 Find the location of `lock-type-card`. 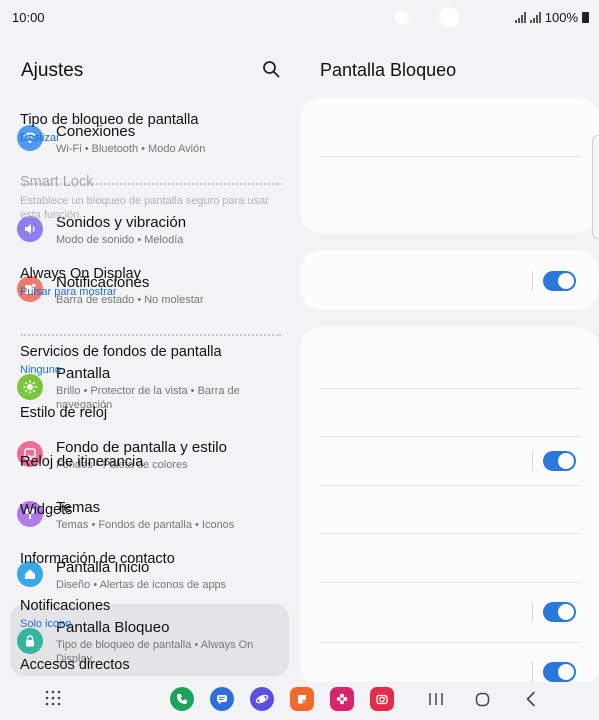

lock-type-card is located at coordinates (449, 165).